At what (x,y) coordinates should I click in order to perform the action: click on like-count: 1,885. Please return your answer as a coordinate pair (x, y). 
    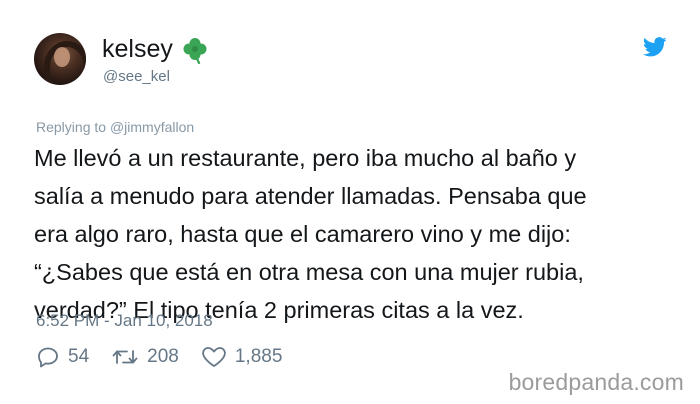
    Looking at the image, I should click on (258, 356).